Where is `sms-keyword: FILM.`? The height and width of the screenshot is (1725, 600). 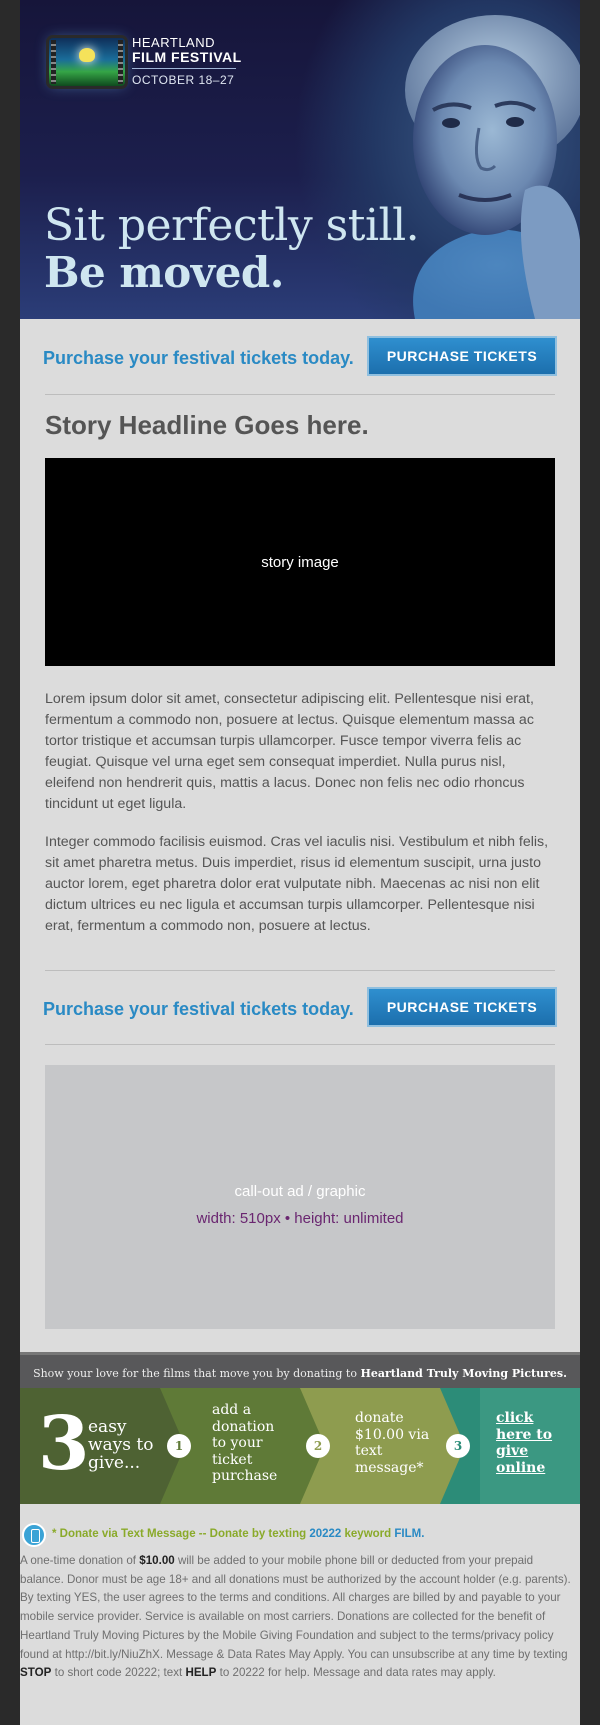 sms-keyword: FILM. is located at coordinates (409, 1534).